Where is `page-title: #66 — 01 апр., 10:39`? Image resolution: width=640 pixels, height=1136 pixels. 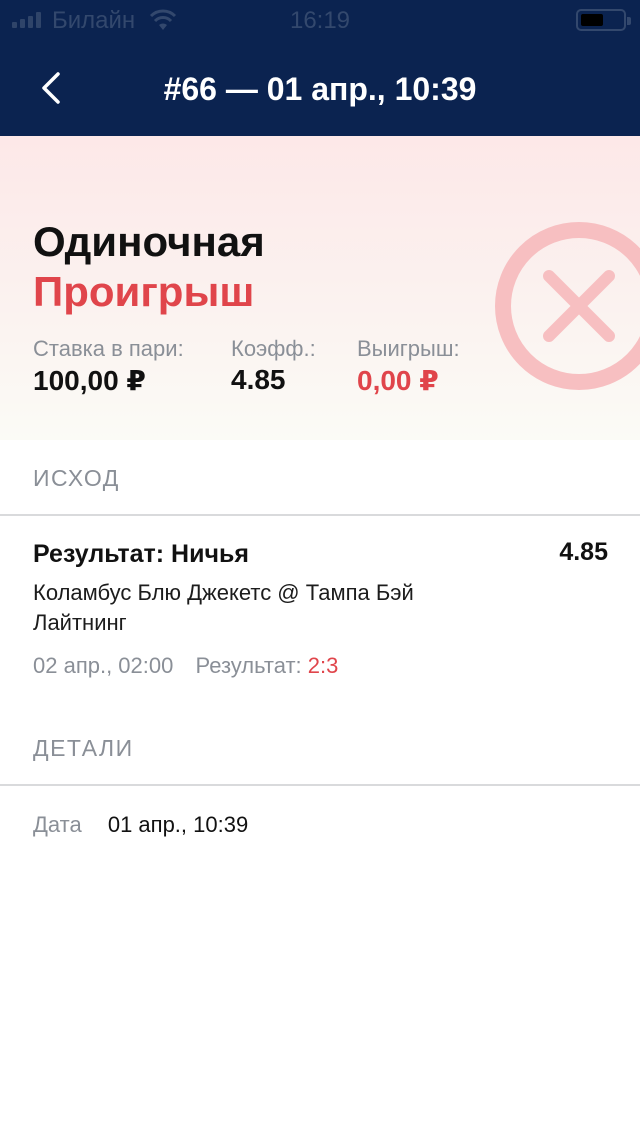 page-title: #66 — 01 апр., 10:39 is located at coordinates (320, 89).